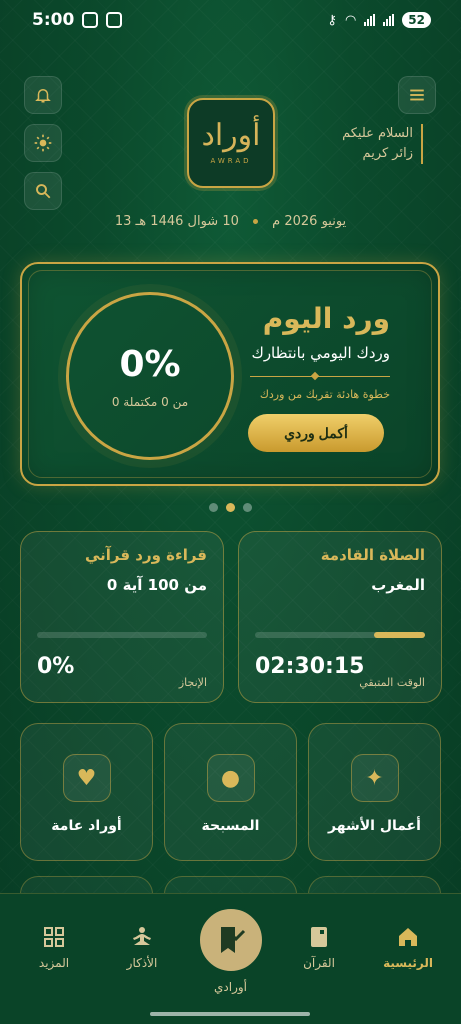 The width and height of the screenshot is (461, 1024). Describe the element at coordinates (156, 585) in the screenshot. I see `quran-card-value: 0 من 100 آية` at that location.